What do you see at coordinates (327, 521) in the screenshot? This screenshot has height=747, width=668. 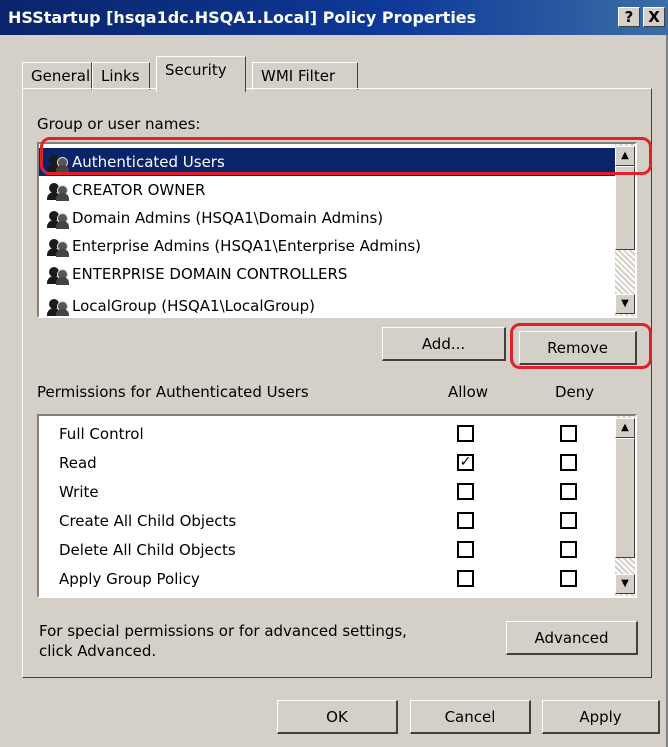 I see `permission-row-create-all-child-objects: Create All Child Objects` at bounding box center [327, 521].